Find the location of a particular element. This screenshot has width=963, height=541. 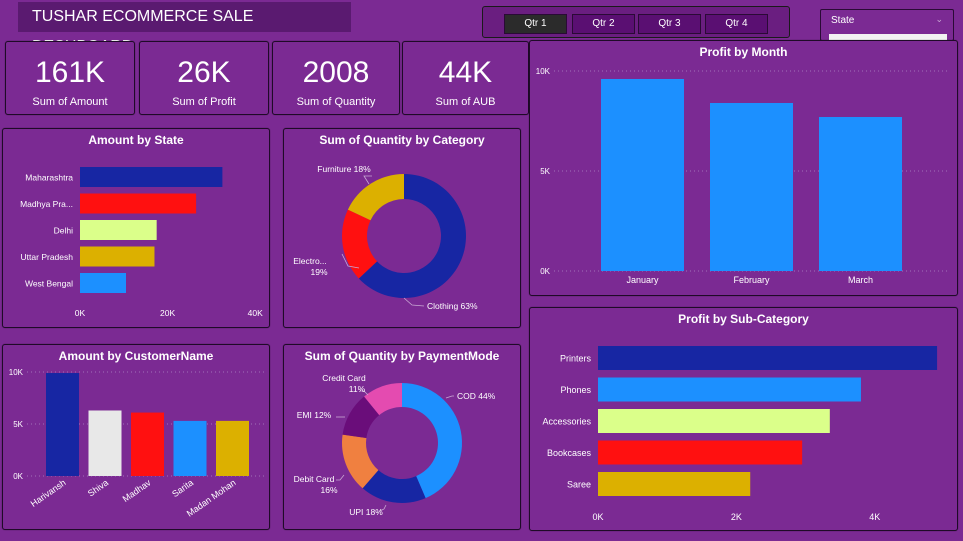

quarter-slicer: Qtr 1 Qtr 2 Qtr 3 Qtr 4 is located at coordinates (636, 22).